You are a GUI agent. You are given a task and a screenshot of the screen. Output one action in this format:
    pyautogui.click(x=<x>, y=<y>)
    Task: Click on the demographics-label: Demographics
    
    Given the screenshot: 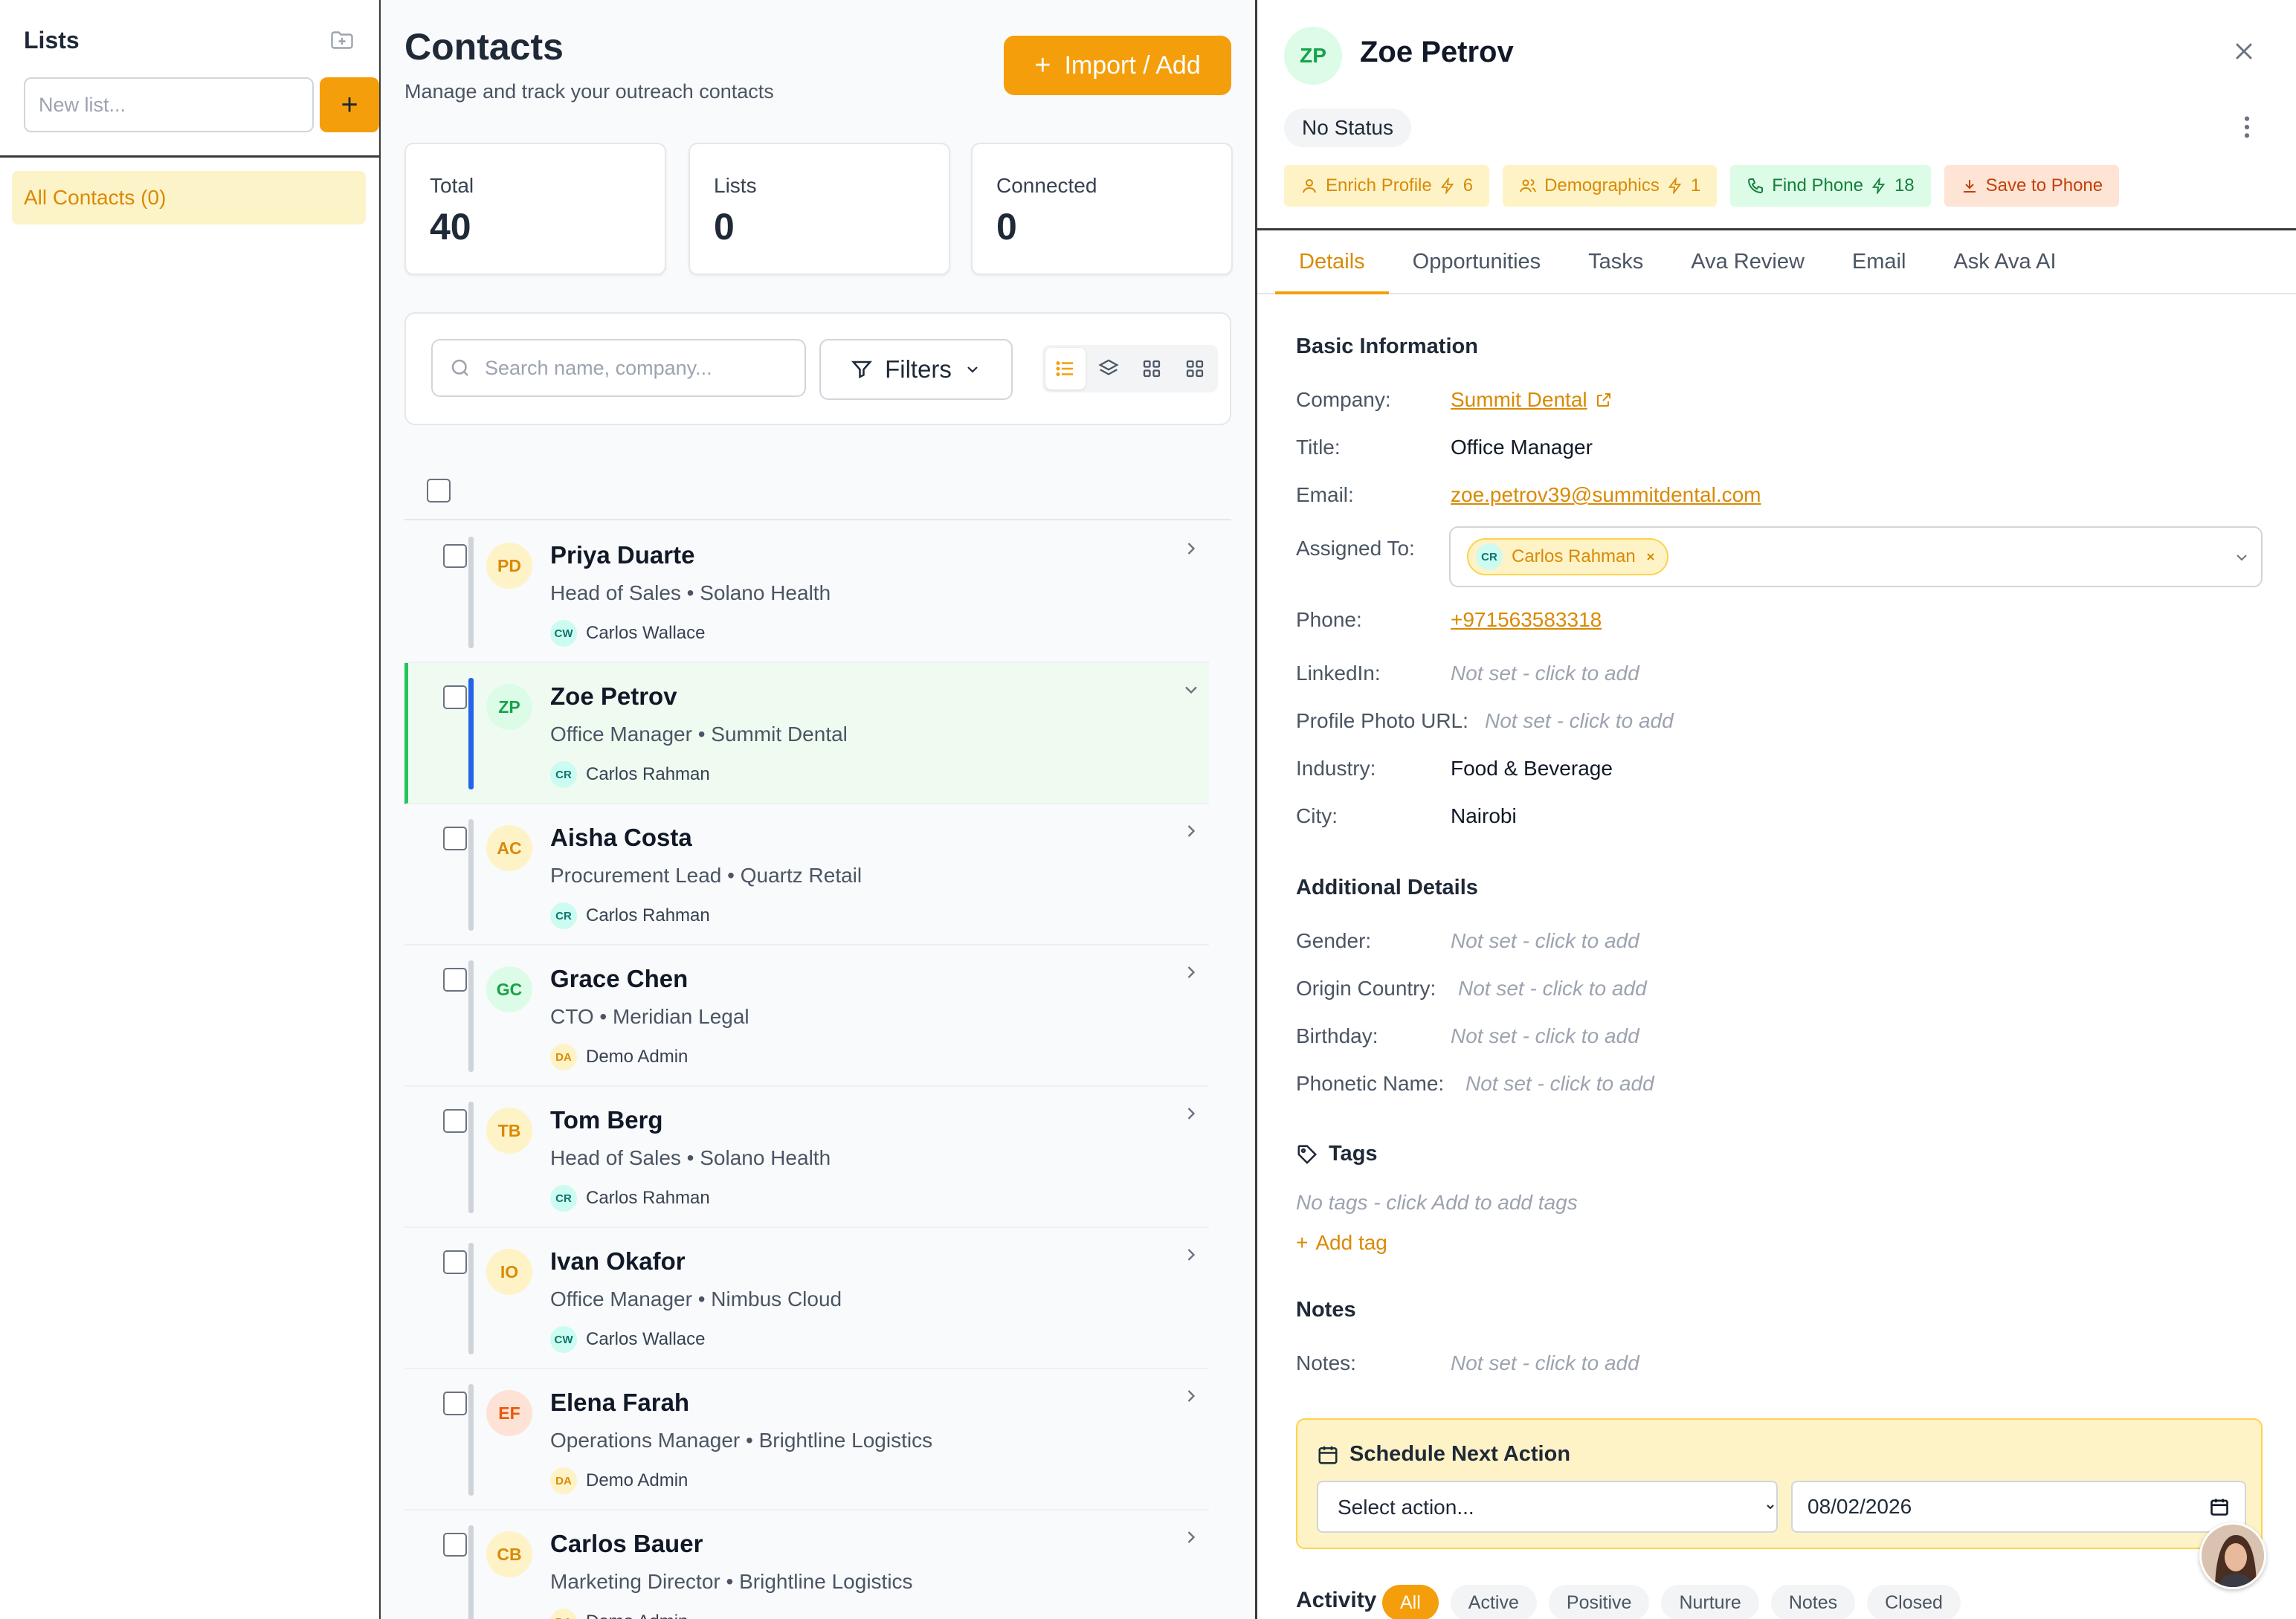 What is the action you would take?
    pyautogui.click(x=1602, y=185)
    